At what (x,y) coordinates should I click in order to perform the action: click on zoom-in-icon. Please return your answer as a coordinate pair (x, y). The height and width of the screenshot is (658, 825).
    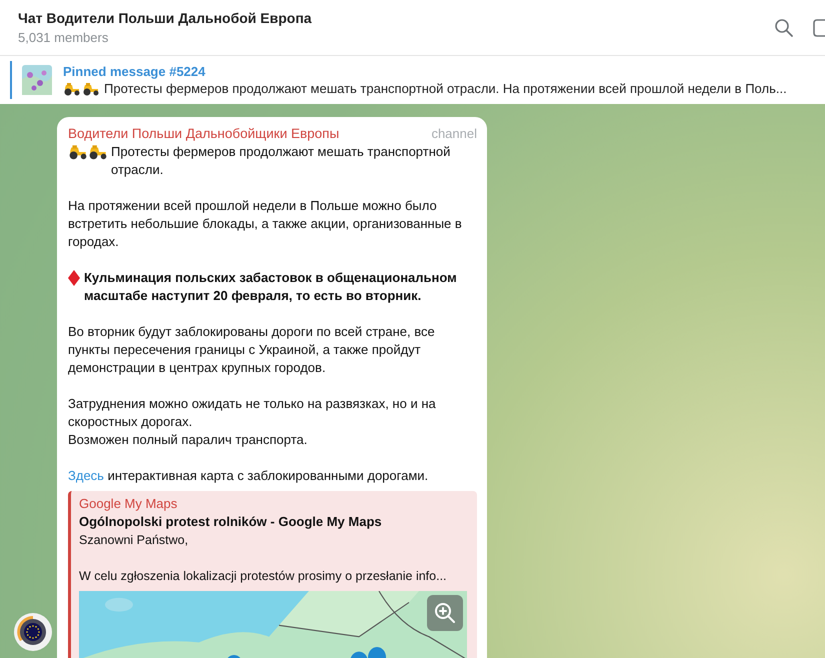
    Looking at the image, I should click on (445, 613).